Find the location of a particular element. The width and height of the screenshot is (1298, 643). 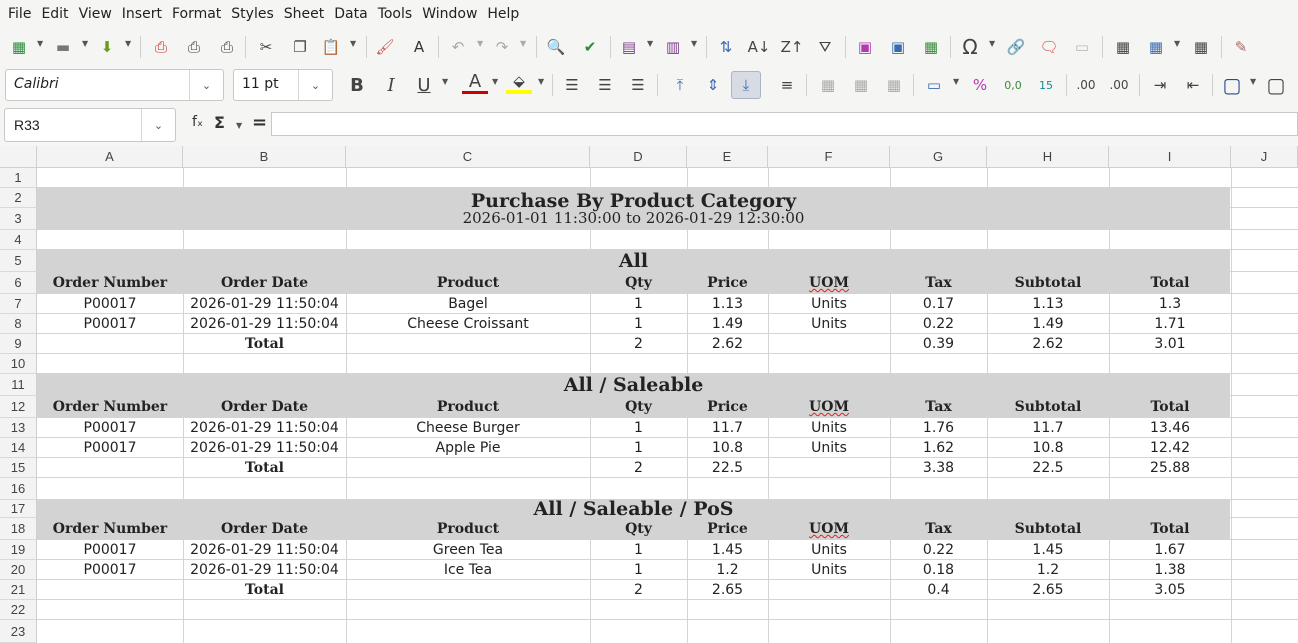

find-replace-icon: 🔍 is located at coordinates (556, 47).